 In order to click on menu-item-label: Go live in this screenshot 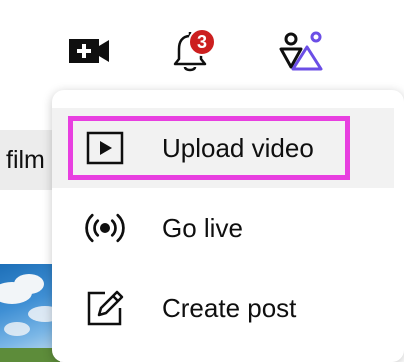, I will do `click(202, 228)`.